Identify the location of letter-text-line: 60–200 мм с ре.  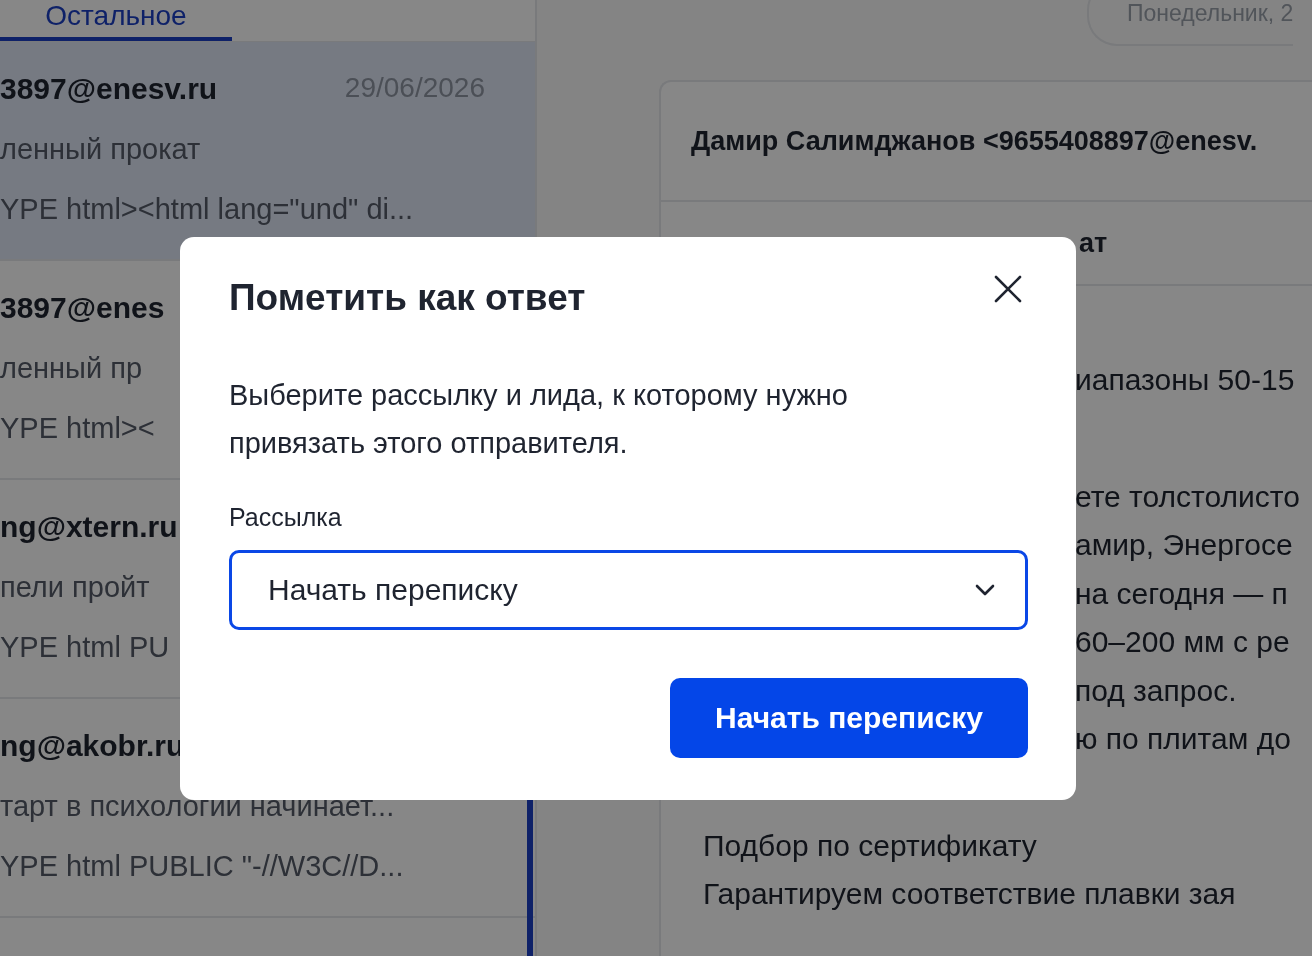
(1182, 642).